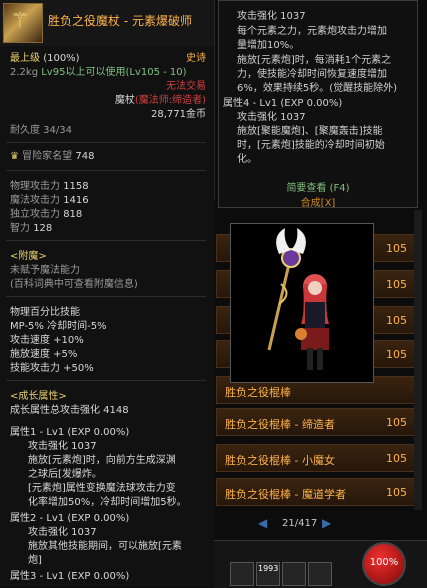 The image size is (427, 588). Describe the element at coordinates (160, 100) in the screenshot. I see `item-type-class: 魔杖(魔法师:缔造者)` at that location.